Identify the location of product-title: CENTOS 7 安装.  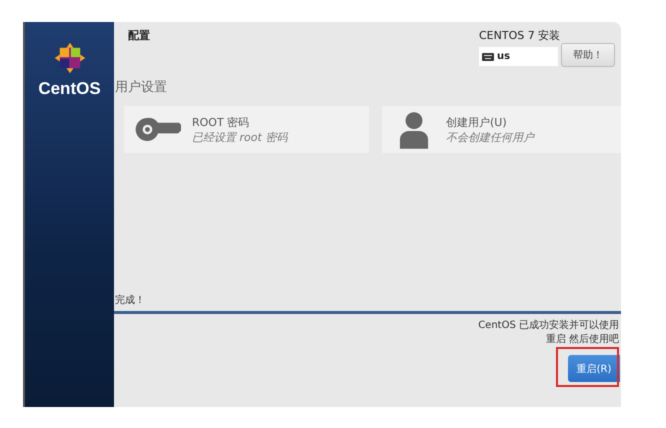
(519, 35).